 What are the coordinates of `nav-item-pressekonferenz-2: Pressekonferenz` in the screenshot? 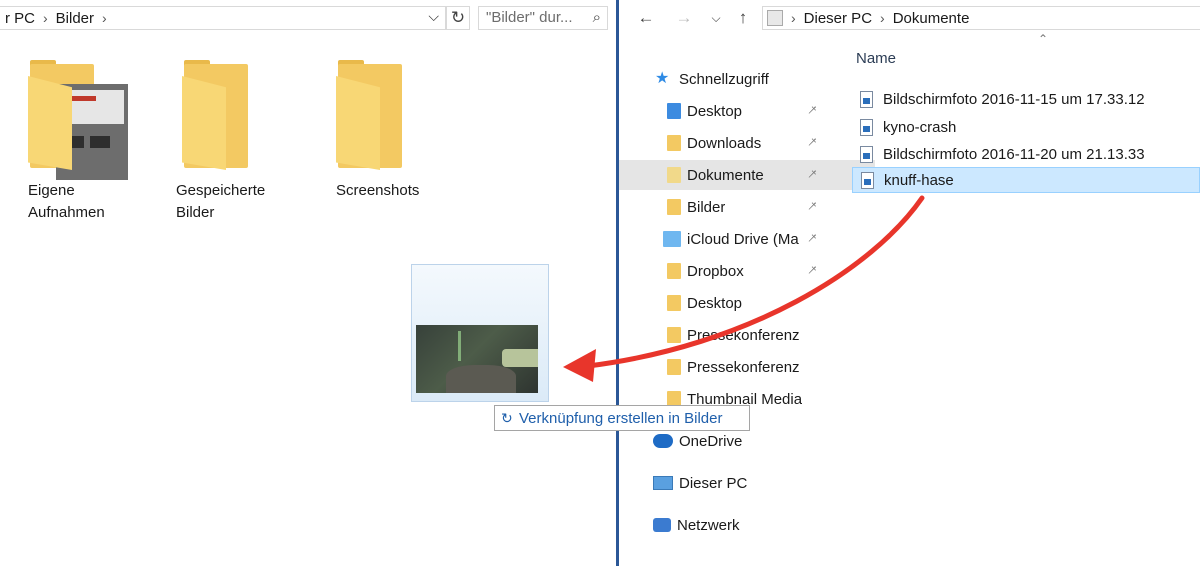 It's located at (747, 367).